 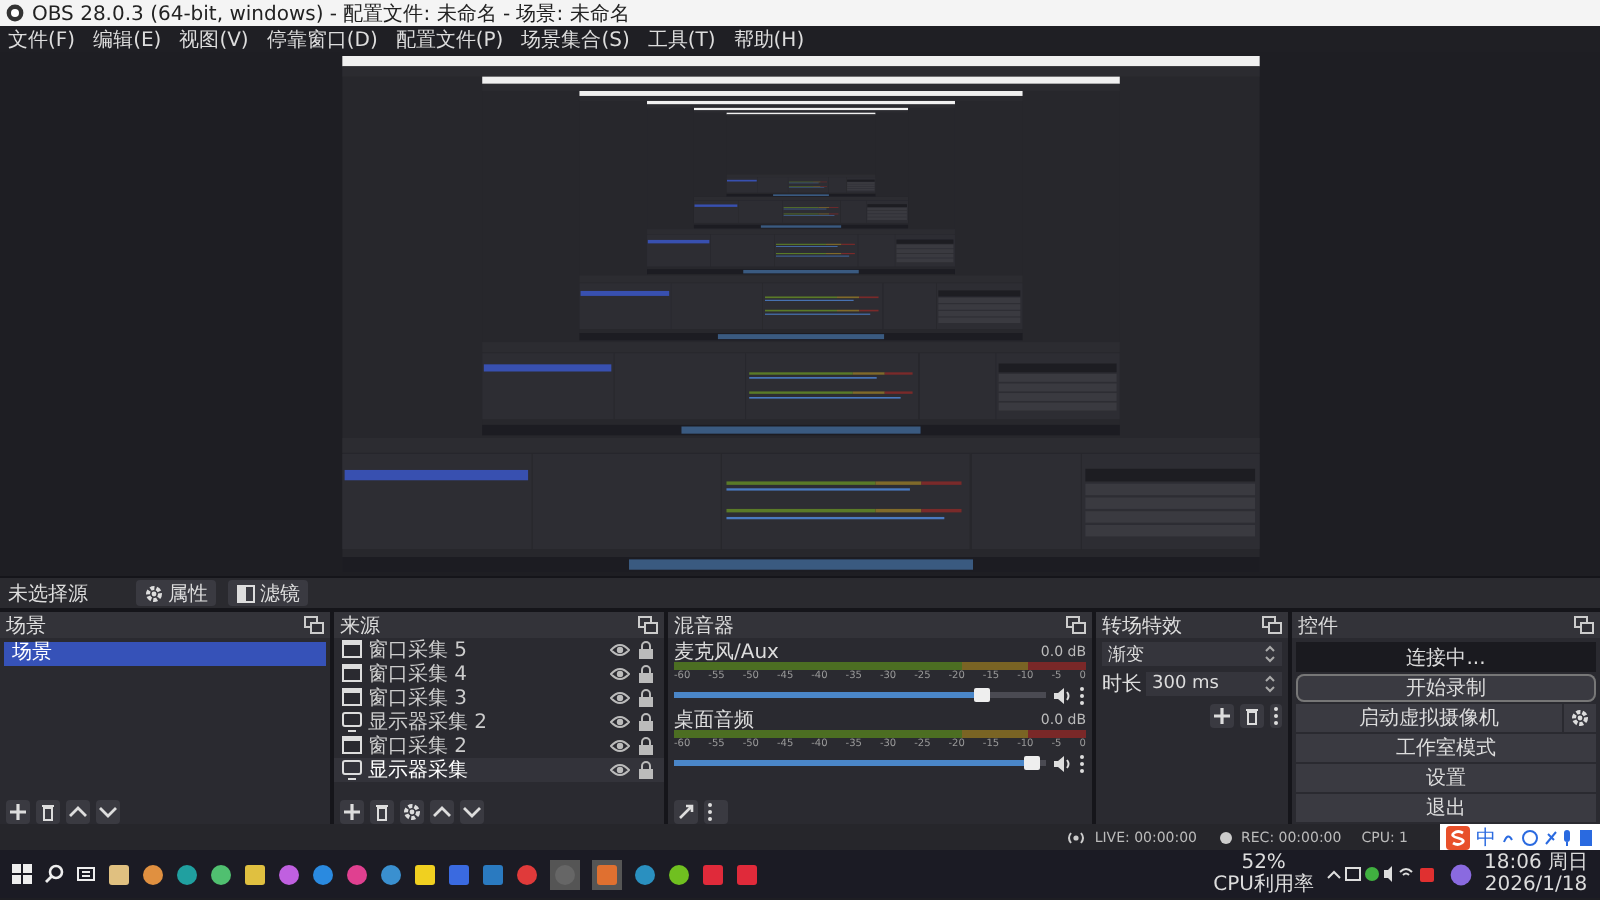 I want to click on virtual-camera-button: 启动虚拟摄像机, so click(x=1429, y=718).